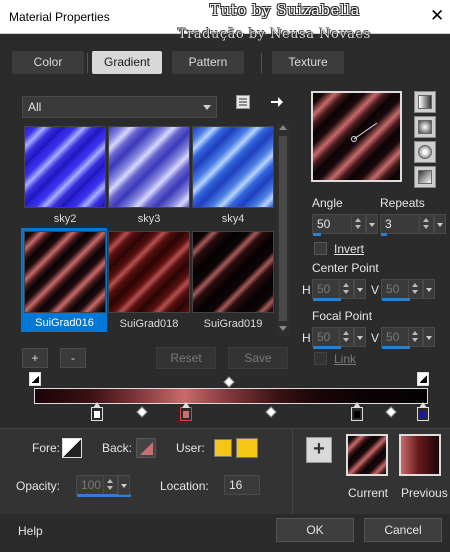  I want to click on cancel-button: Cancel, so click(403, 530).